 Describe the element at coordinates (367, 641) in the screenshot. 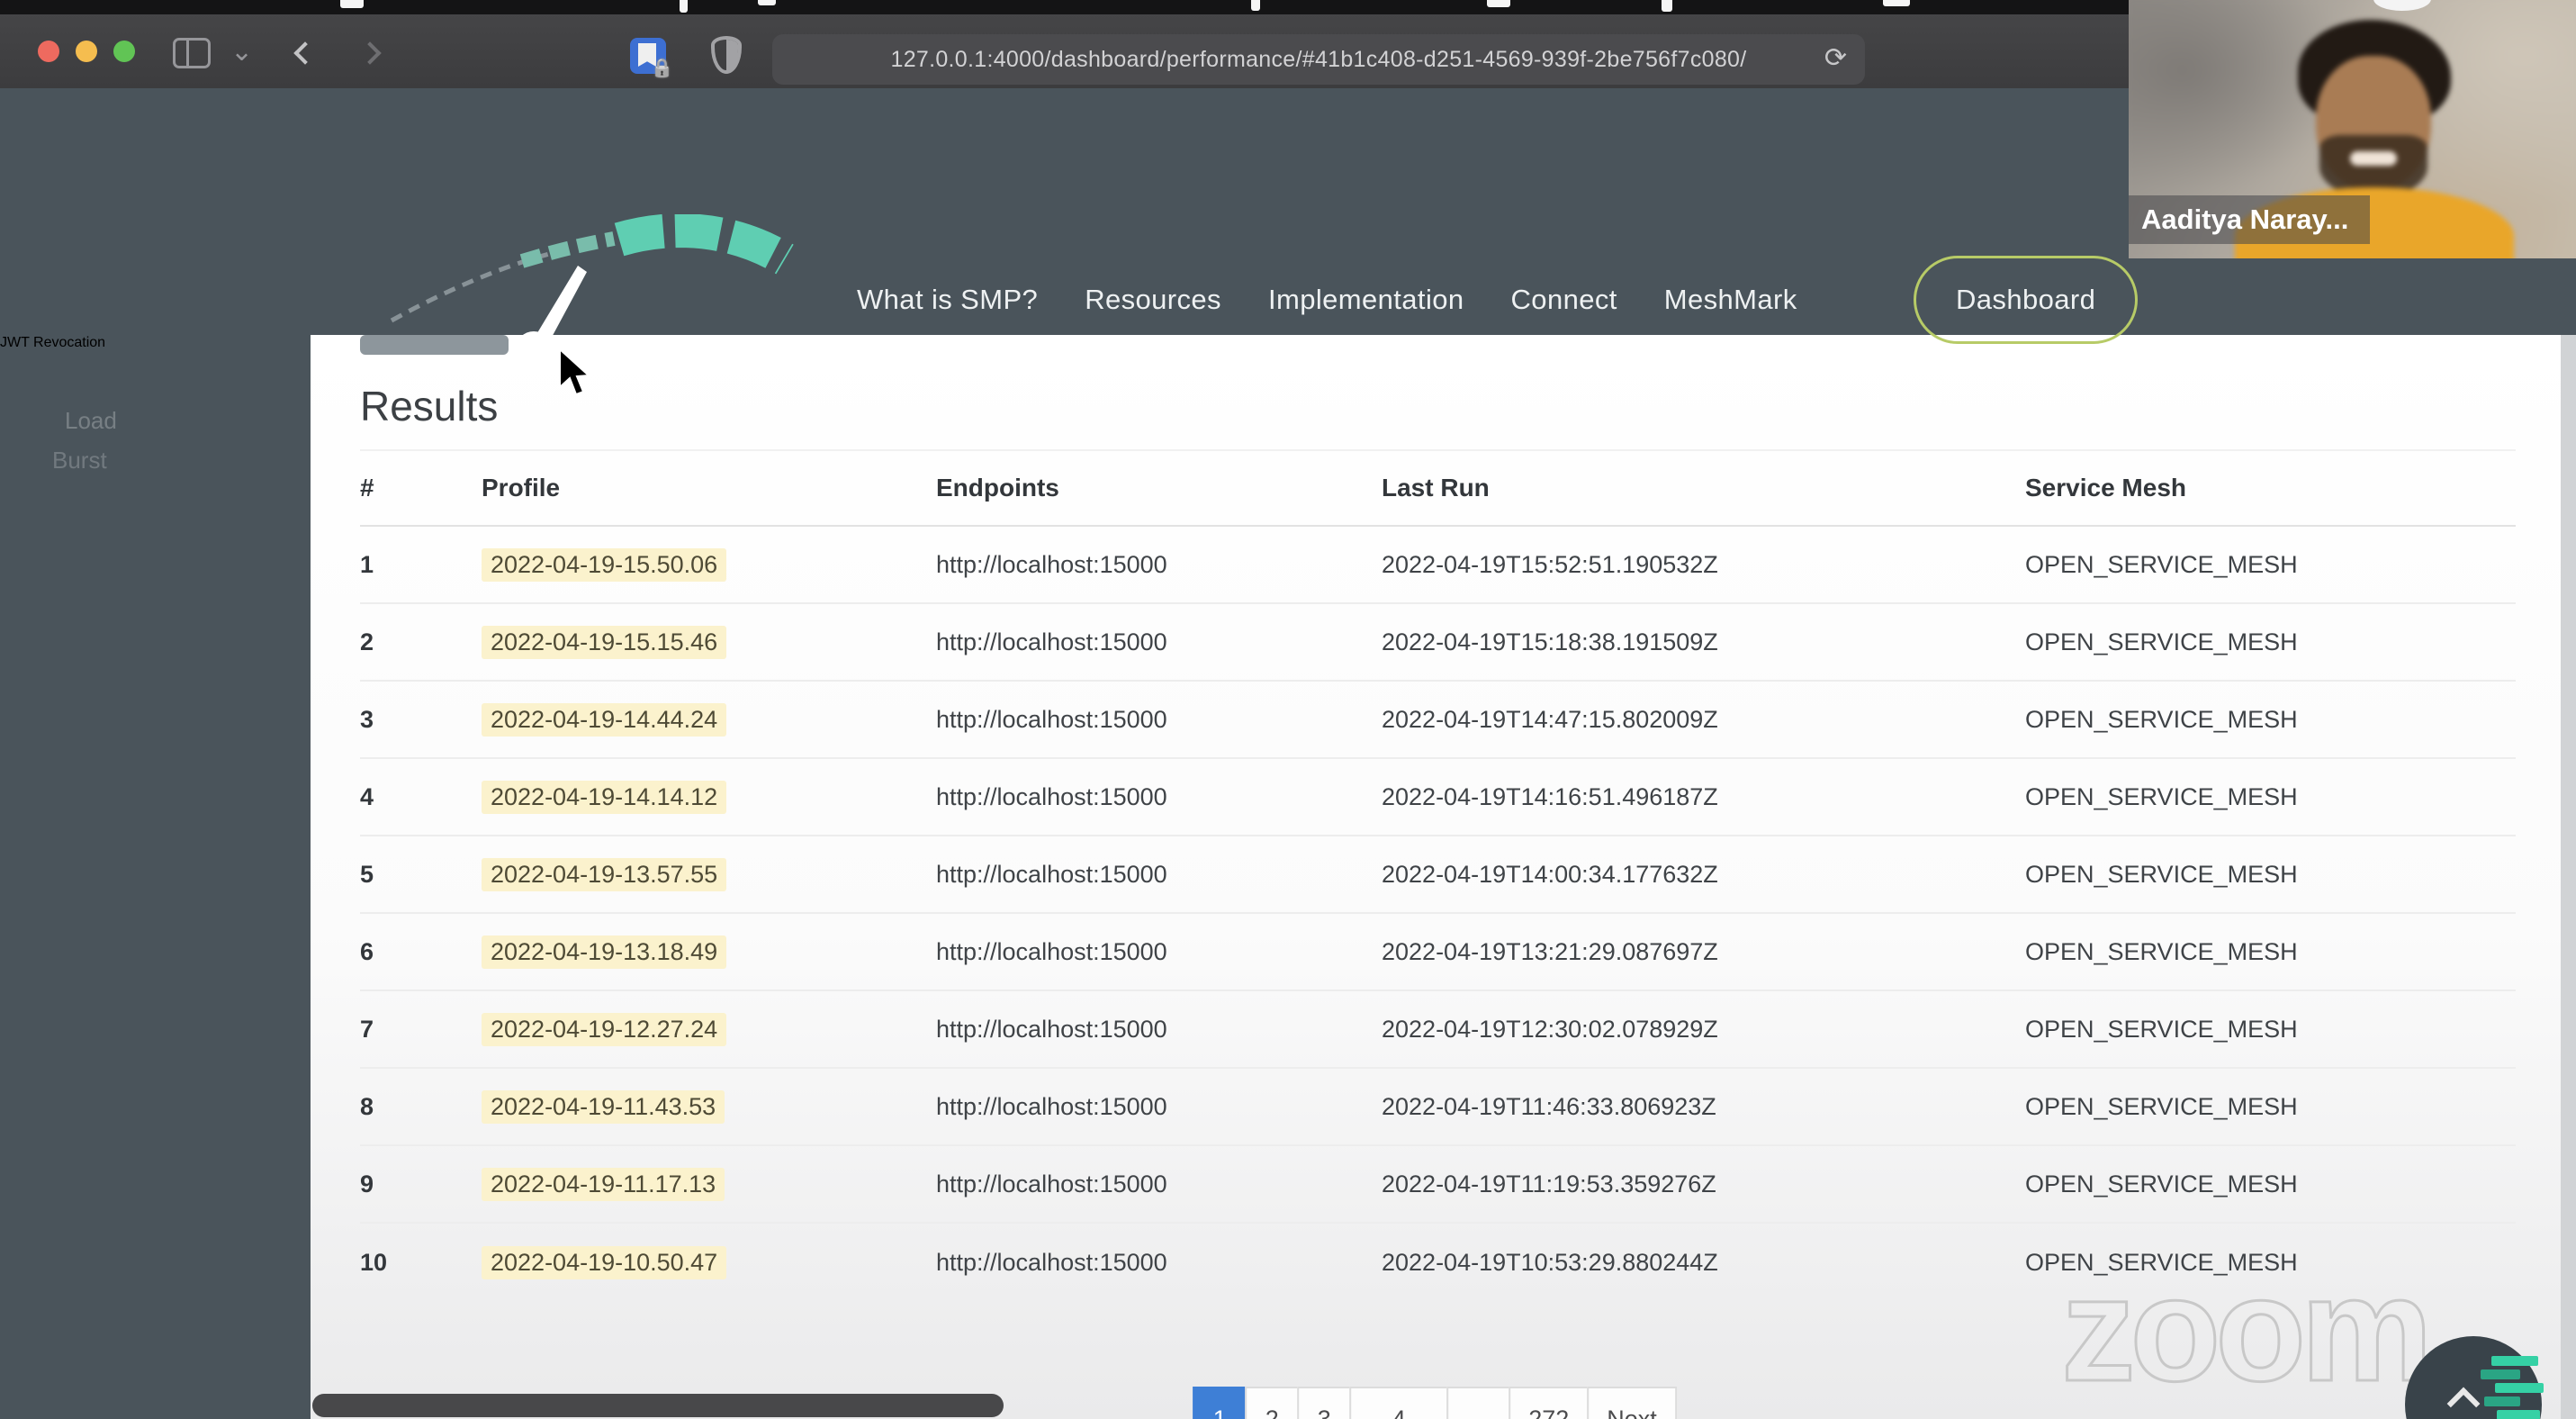

I see `row-number: 2` at that location.